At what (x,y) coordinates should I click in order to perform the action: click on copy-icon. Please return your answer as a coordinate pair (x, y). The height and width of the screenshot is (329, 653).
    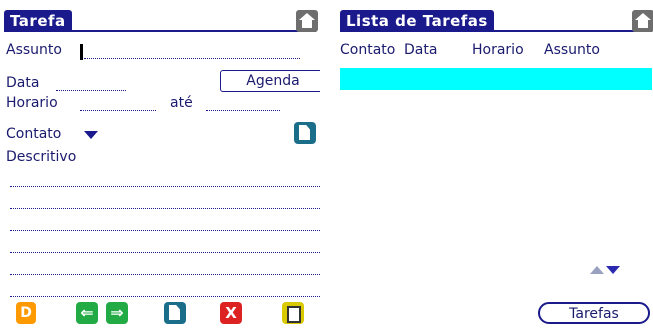
    Looking at the image, I should click on (293, 313).